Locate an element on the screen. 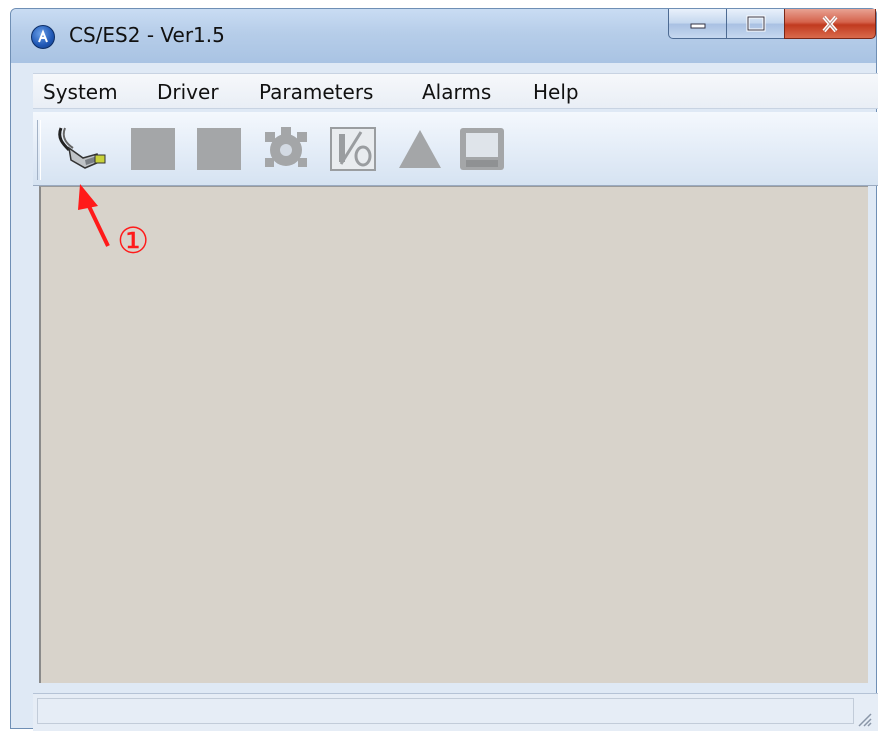  menu-system: System is located at coordinates (80, 92).